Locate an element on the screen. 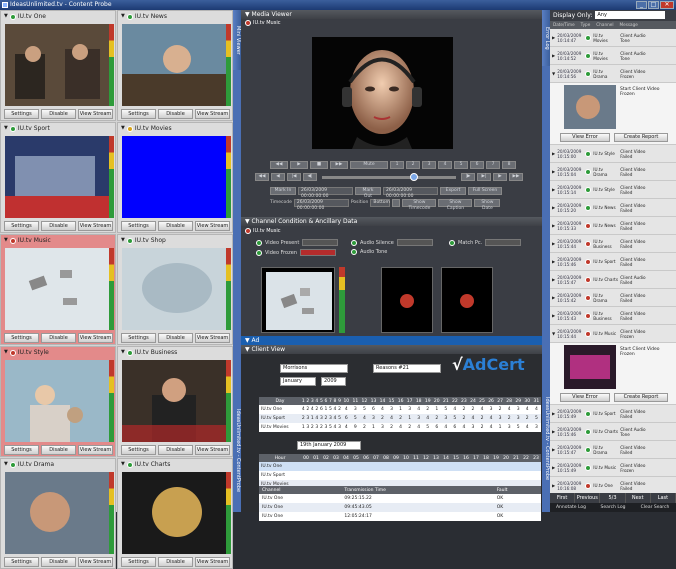 The image size is (676, 569). skip-back-icon: ◀◀ is located at coordinates (262, 177).